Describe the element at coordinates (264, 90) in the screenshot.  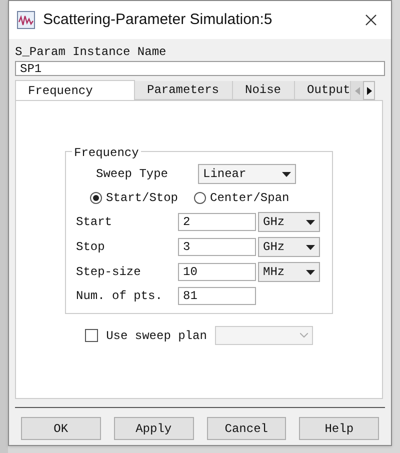
I see `tab: Noise` at that location.